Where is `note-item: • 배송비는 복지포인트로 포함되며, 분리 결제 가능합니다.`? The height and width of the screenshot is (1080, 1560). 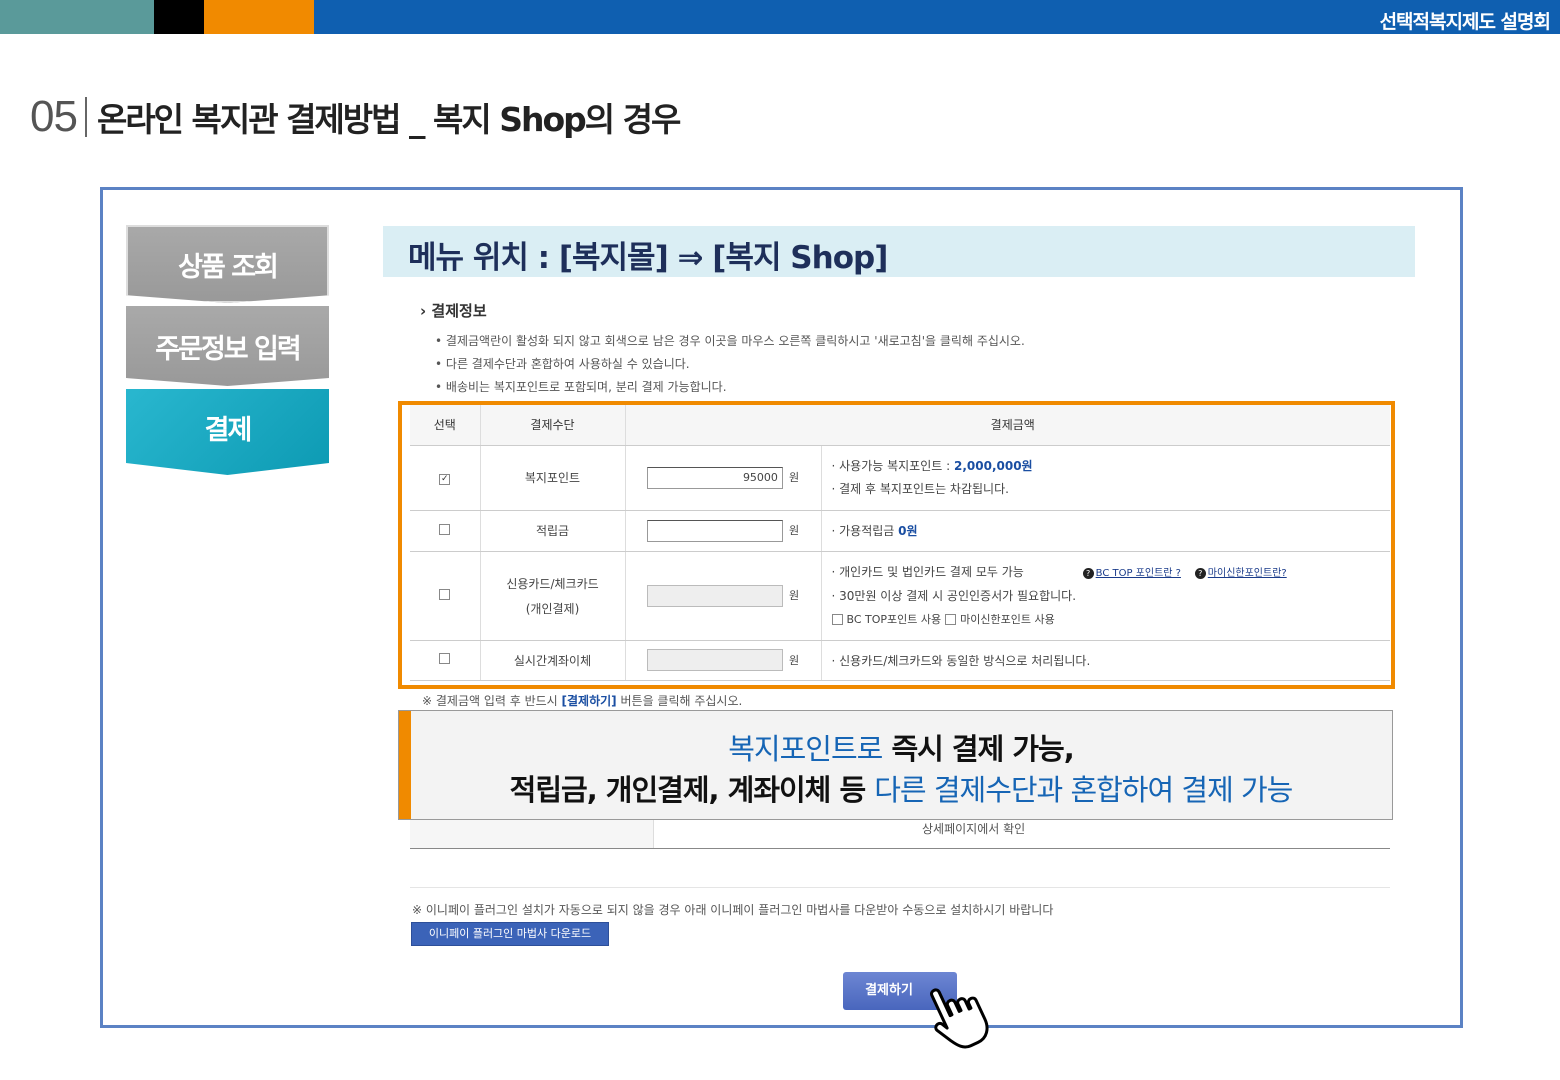
note-item: • 배송비는 복지포인트로 포함되며, 분리 결제 가능합니다. is located at coordinates (581, 387).